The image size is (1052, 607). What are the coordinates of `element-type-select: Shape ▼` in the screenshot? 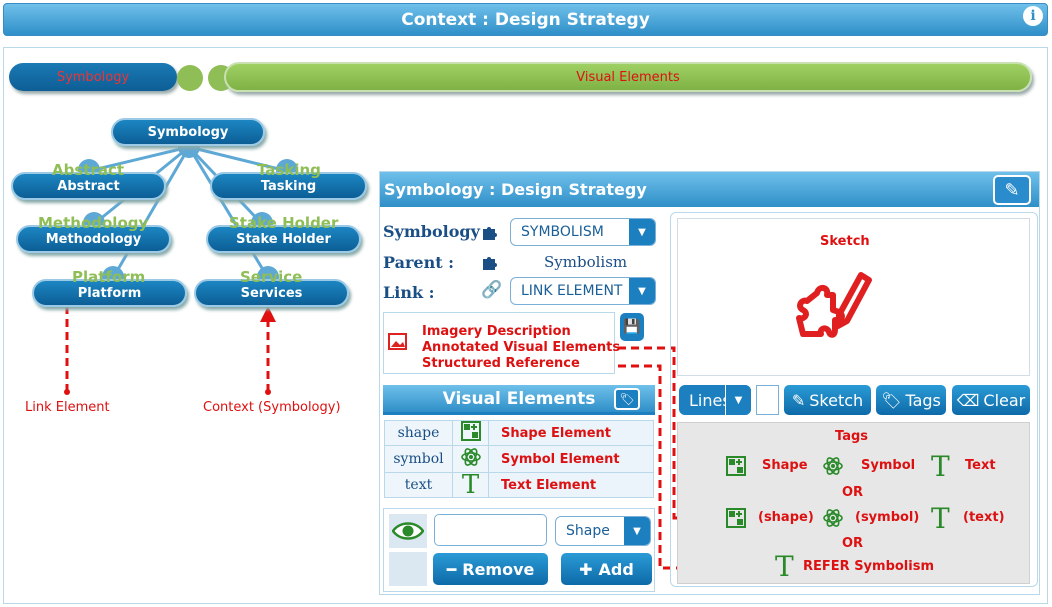 It's located at (603, 531).